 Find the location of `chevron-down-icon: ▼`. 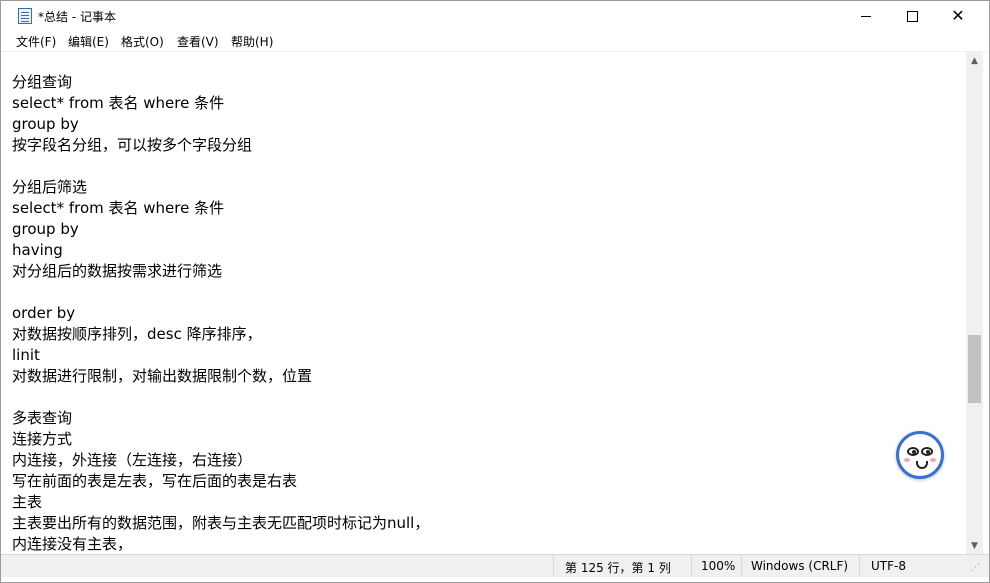

chevron-down-icon: ▼ is located at coordinates (974, 545).